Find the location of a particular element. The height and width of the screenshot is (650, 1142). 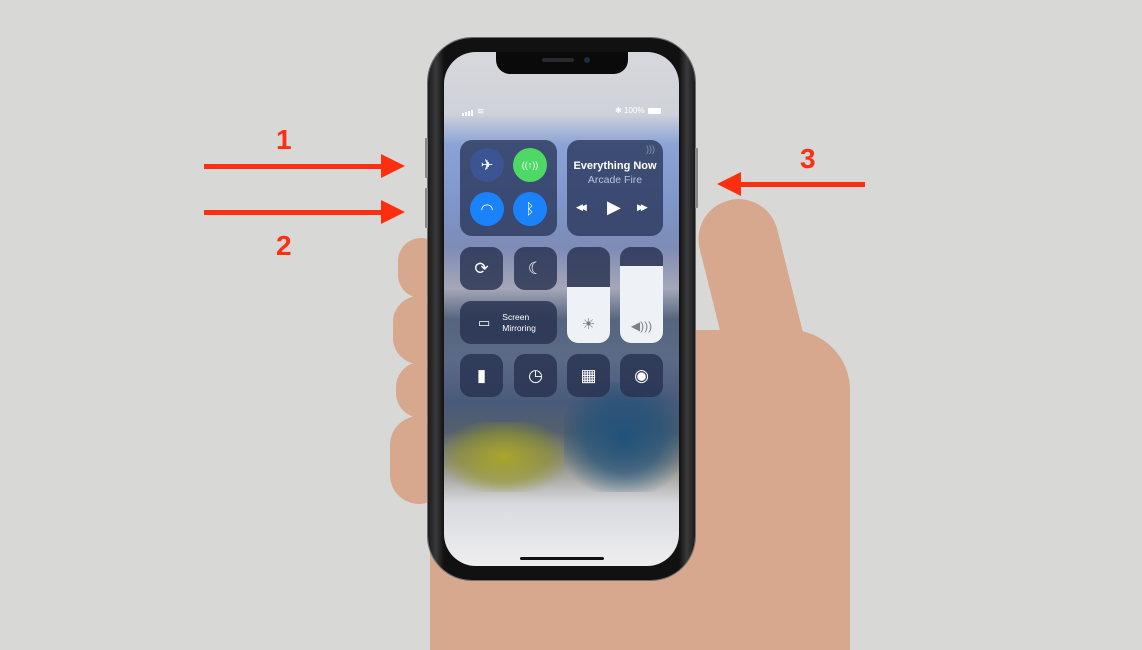

volume-slider: ◀))) is located at coordinates (641, 295).